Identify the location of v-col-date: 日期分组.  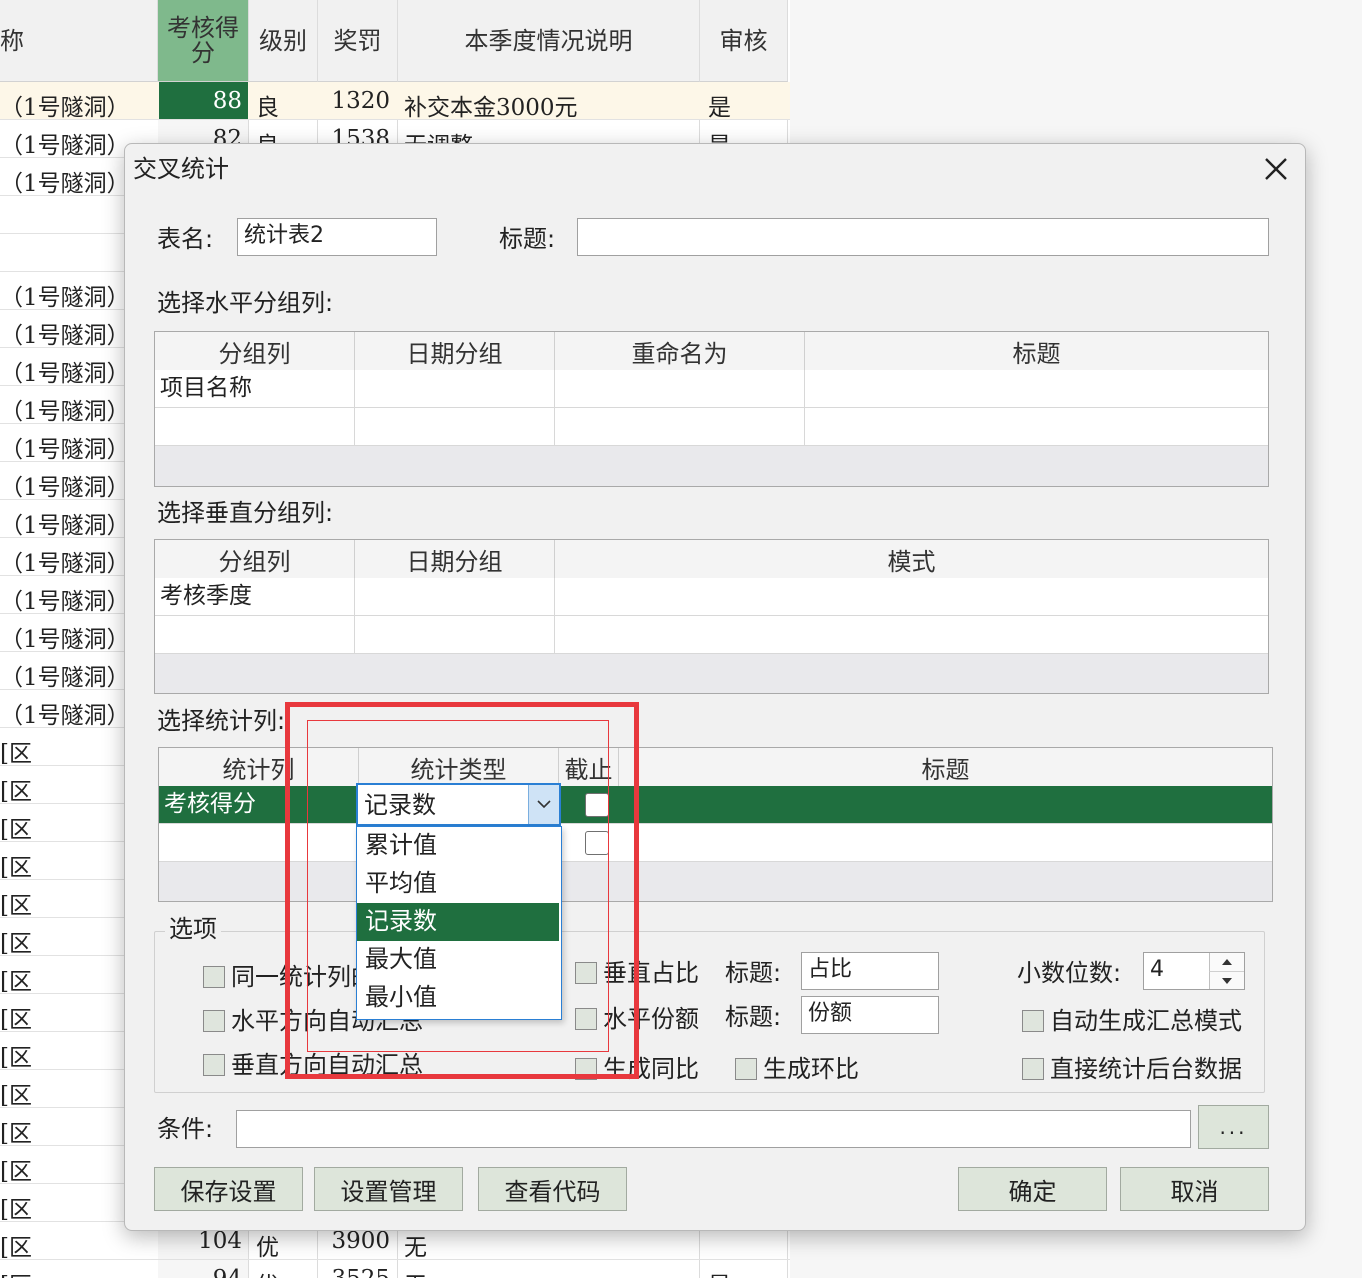
(455, 559).